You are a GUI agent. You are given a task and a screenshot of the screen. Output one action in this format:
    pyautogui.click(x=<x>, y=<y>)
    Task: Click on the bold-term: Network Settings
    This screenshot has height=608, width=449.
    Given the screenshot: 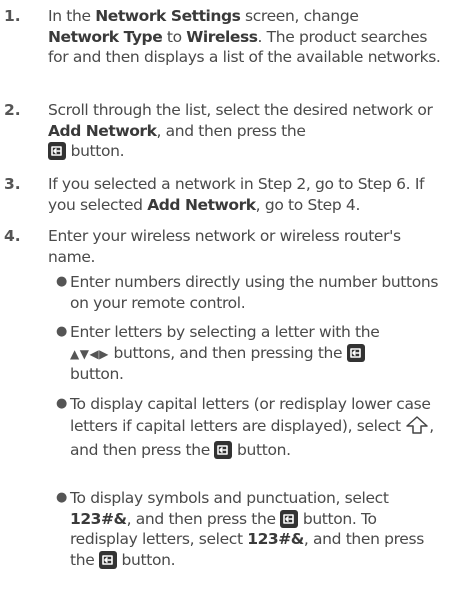 What is the action you would take?
    pyautogui.click(x=168, y=16)
    